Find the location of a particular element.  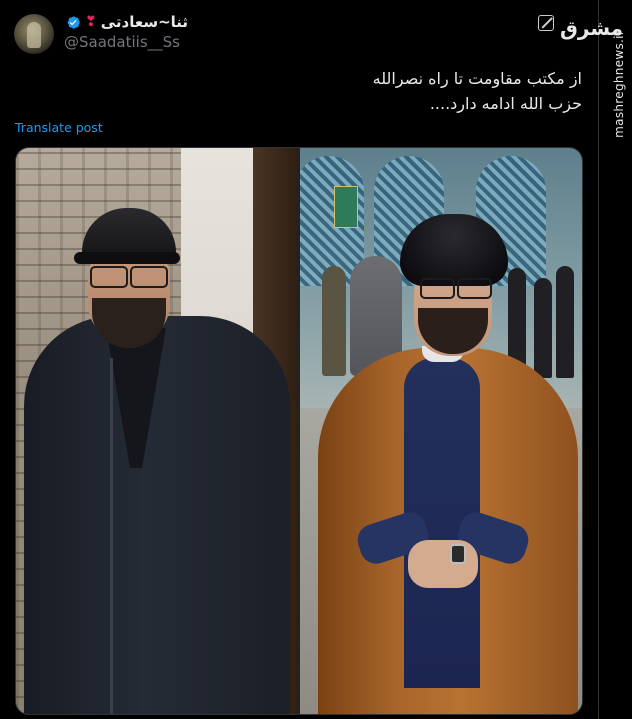

grok-icon is located at coordinates (546, 23).